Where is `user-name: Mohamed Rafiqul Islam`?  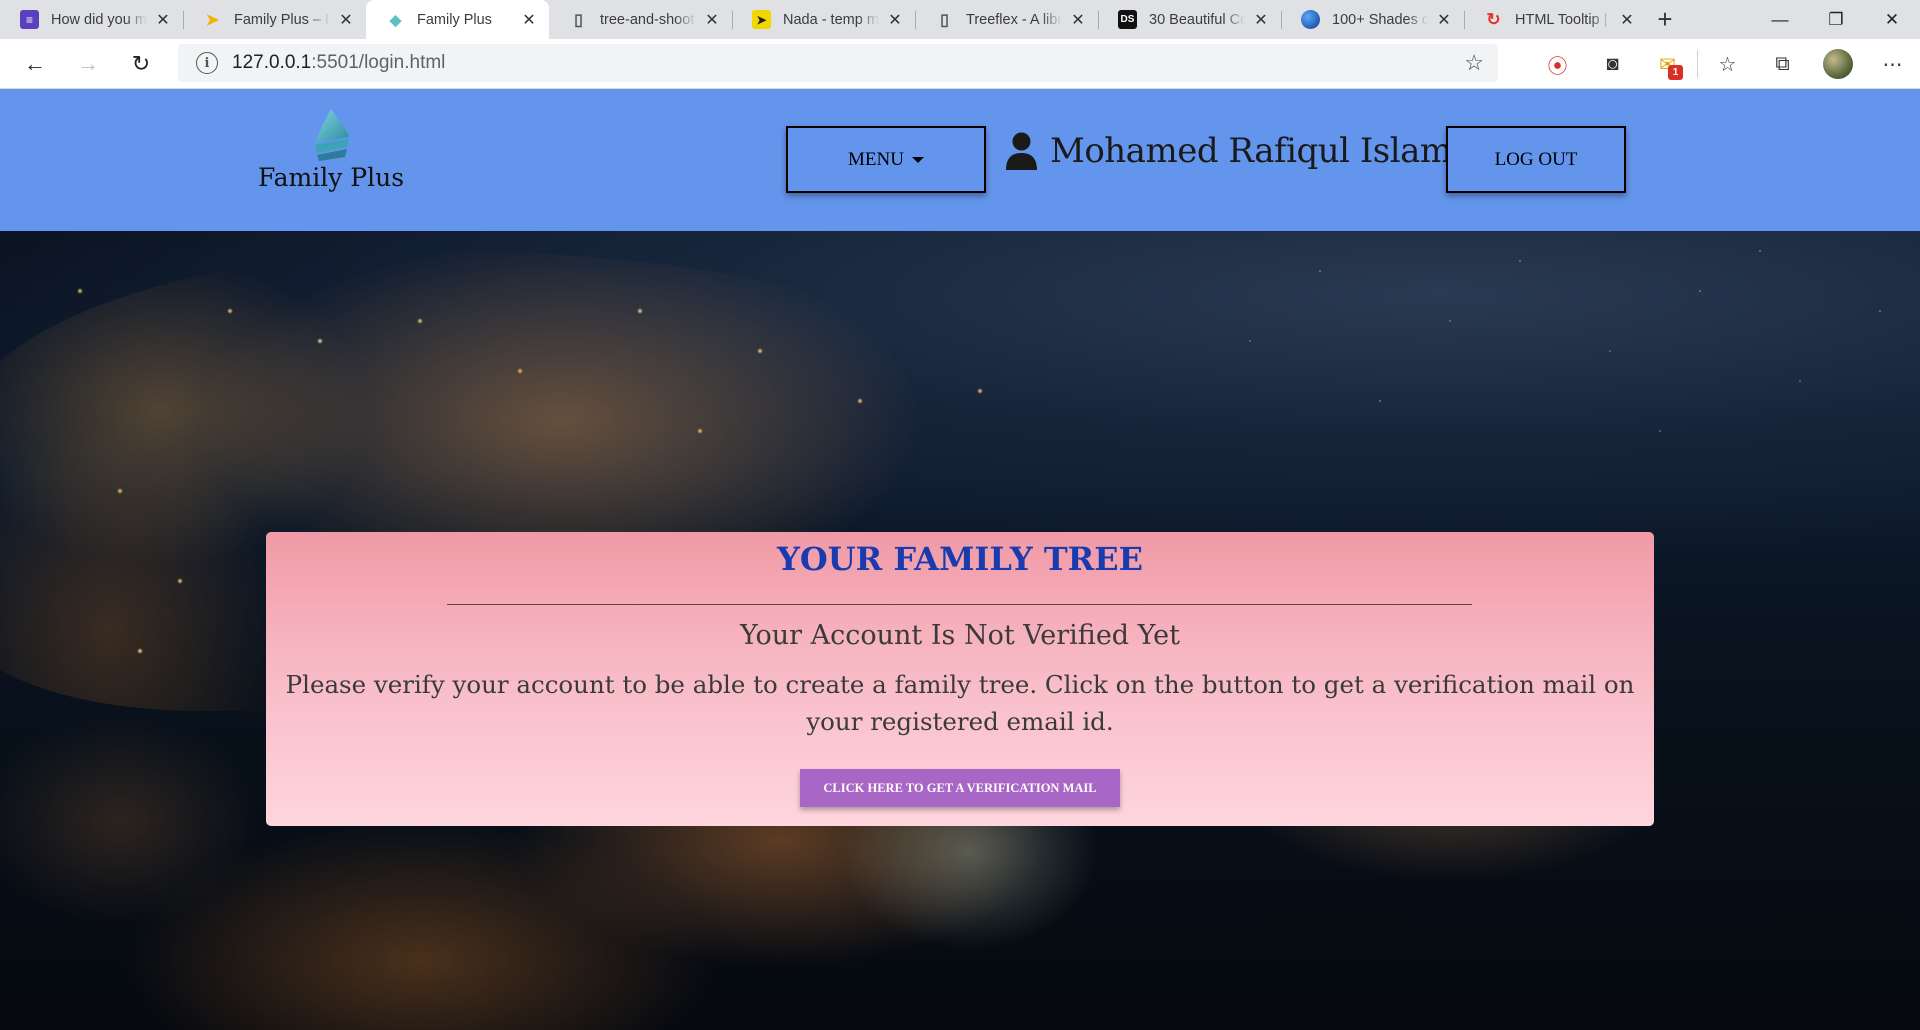
user-name: Mohamed Rafiqul Islam is located at coordinates (1251, 151).